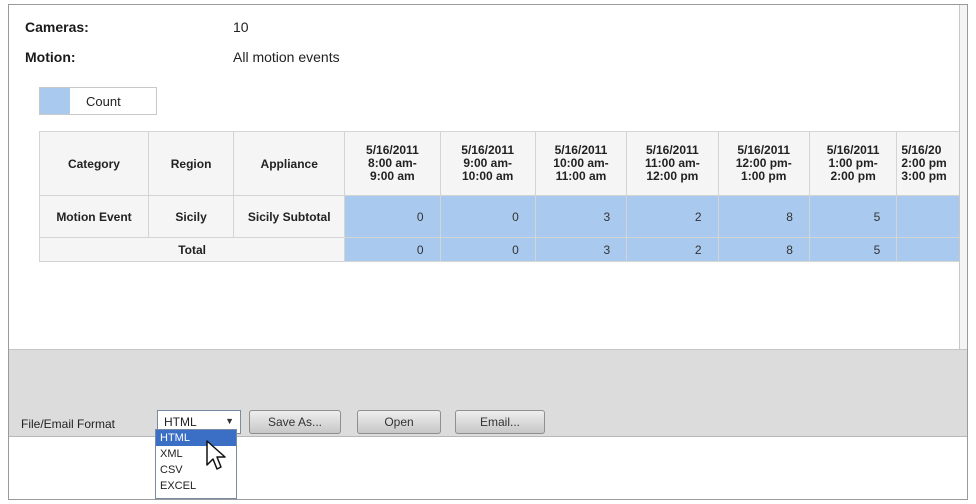  I want to click on cameras-label: Cameras:, so click(57, 27).